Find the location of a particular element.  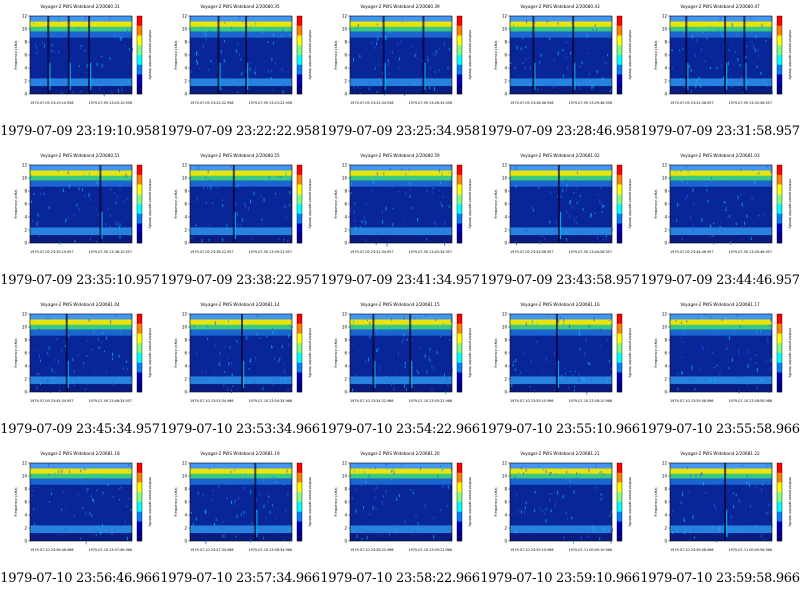

thumbnail-caption: 1979-07-09 23:25:34.958 is located at coordinates (400, 131).